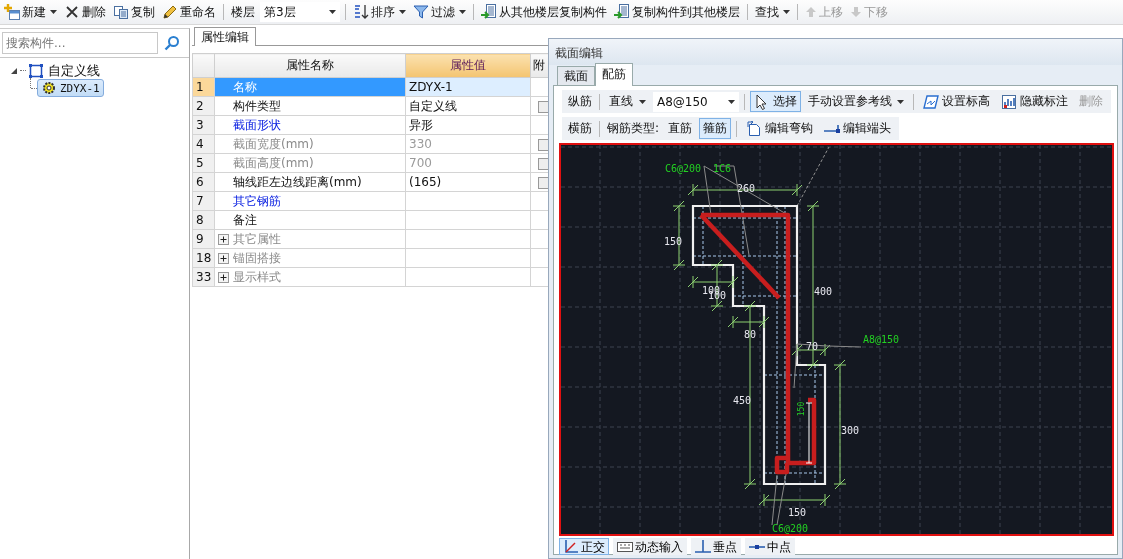 Image resolution: width=1123 pixels, height=559 pixels. Describe the element at coordinates (812, 346) in the screenshot. I see `dimension-label: 70` at that location.